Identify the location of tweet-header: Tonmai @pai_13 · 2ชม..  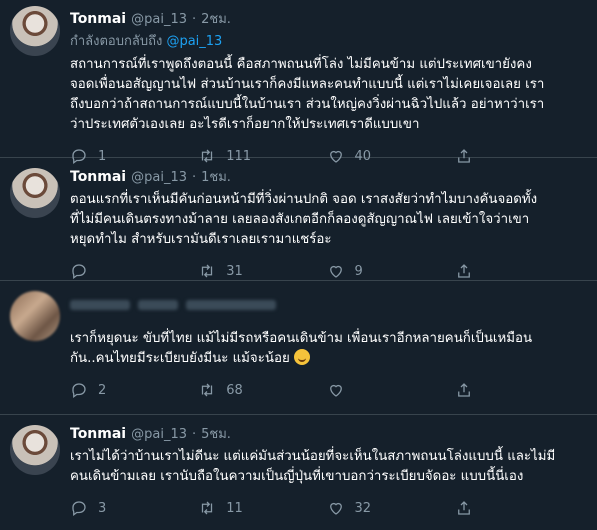
(326, 18).